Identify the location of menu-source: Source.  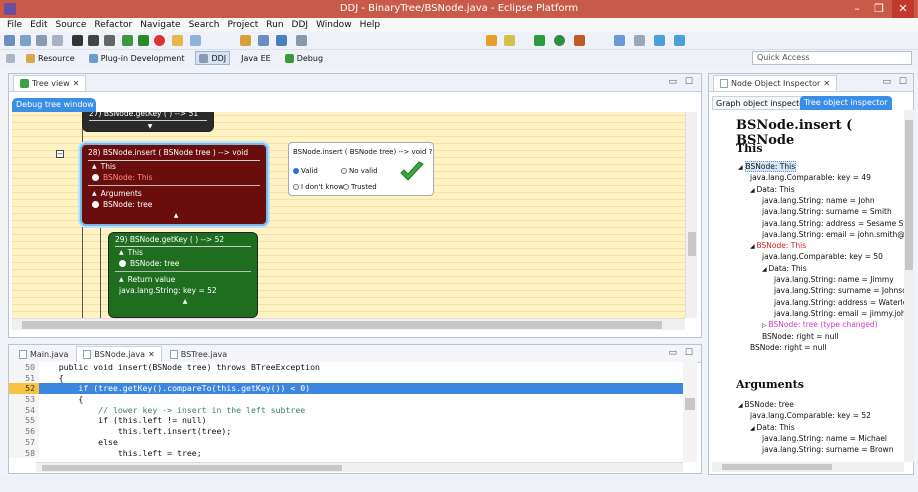
(71, 25).